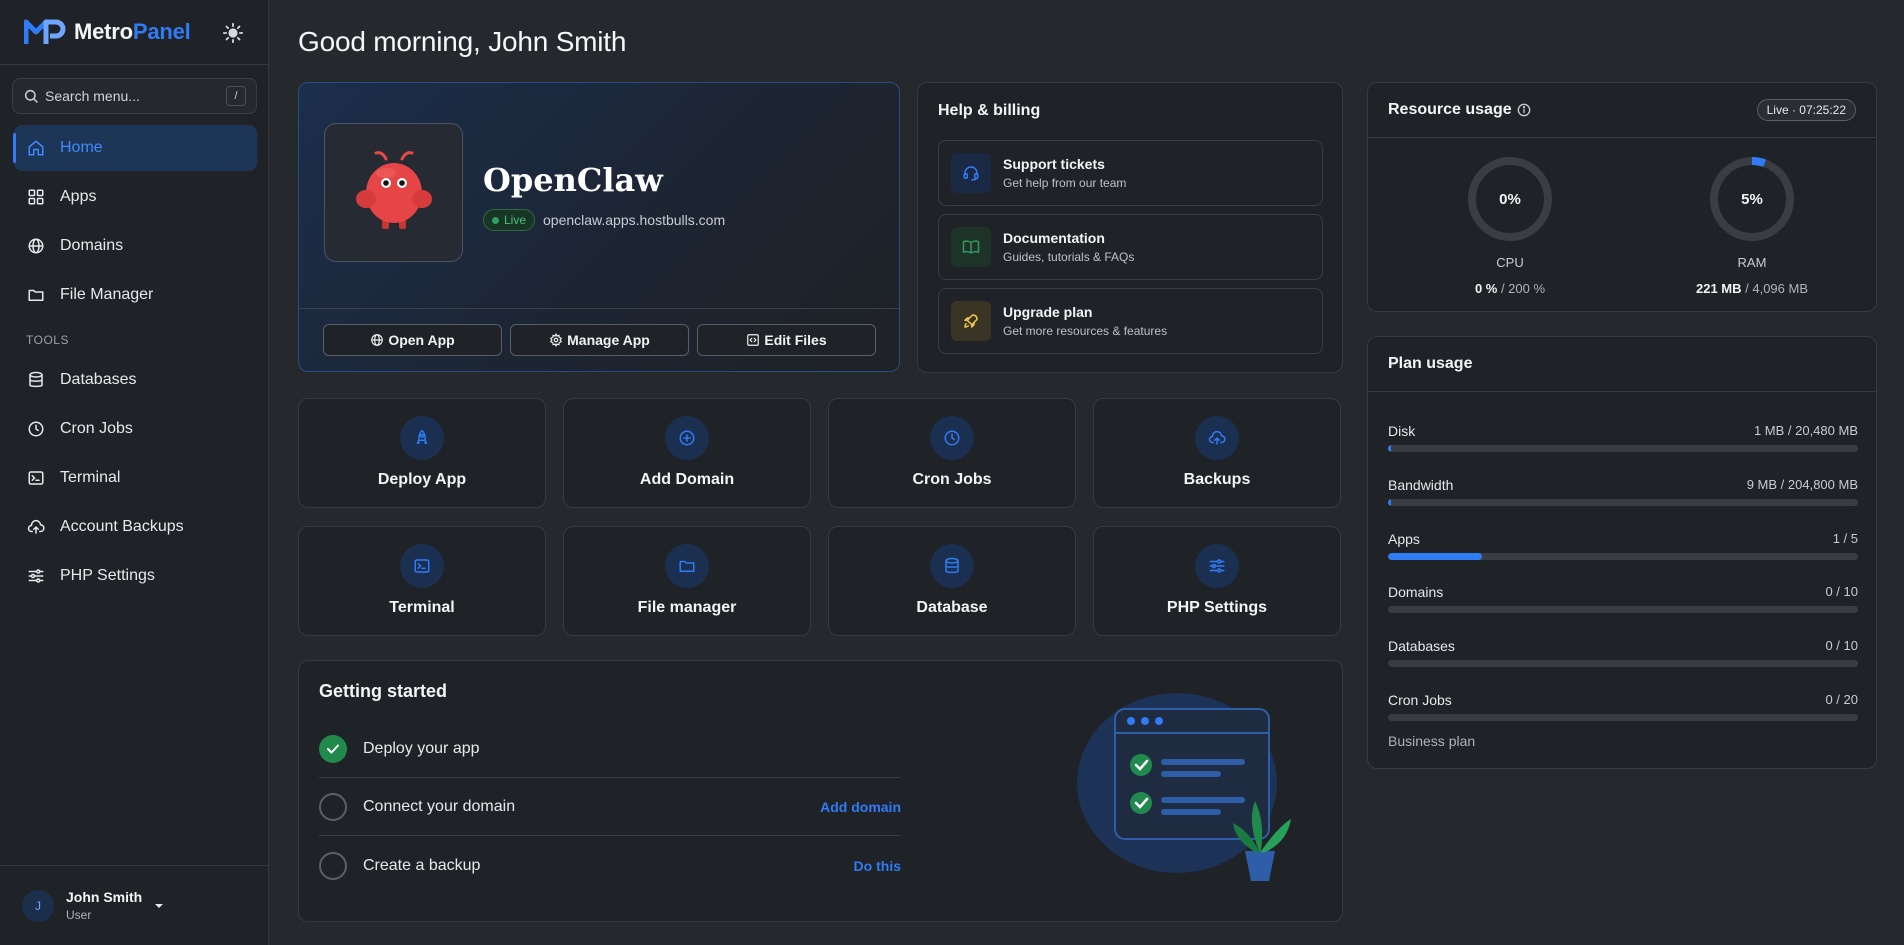  Describe the element at coordinates (422, 479) in the screenshot. I see `tile-label: Deploy App` at that location.